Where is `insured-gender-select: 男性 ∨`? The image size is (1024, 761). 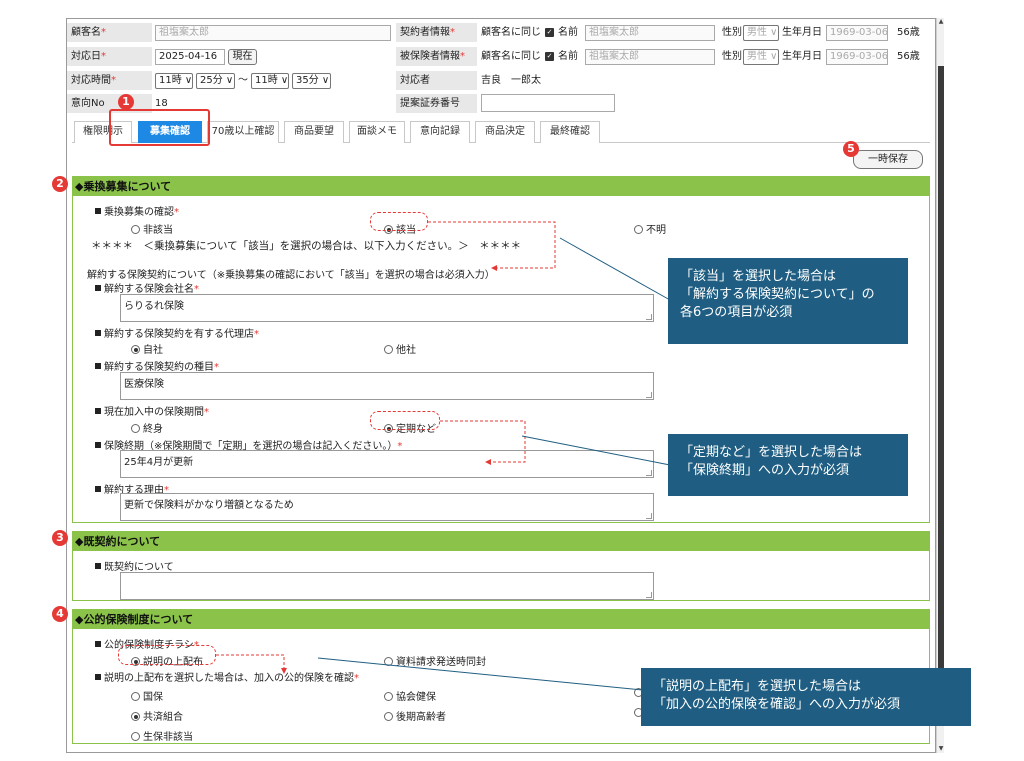 insured-gender-select: 男性 ∨ is located at coordinates (761, 57).